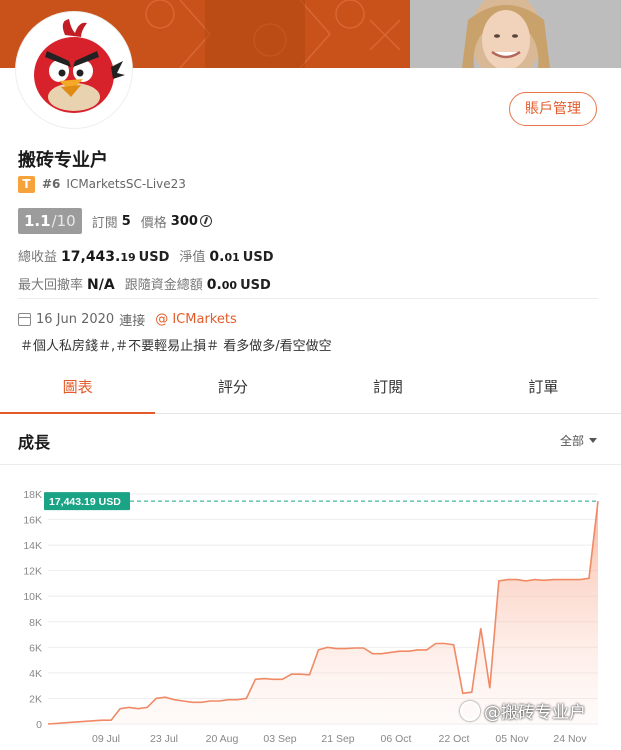  I want to click on banner-photo, so click(515, 34).